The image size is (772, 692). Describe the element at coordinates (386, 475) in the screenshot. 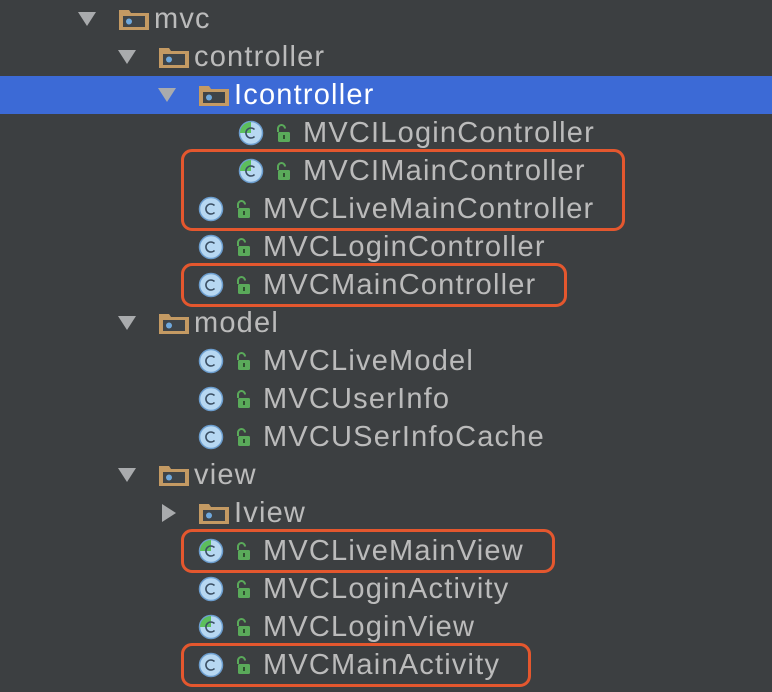

I see `tree-row: view` at that location.